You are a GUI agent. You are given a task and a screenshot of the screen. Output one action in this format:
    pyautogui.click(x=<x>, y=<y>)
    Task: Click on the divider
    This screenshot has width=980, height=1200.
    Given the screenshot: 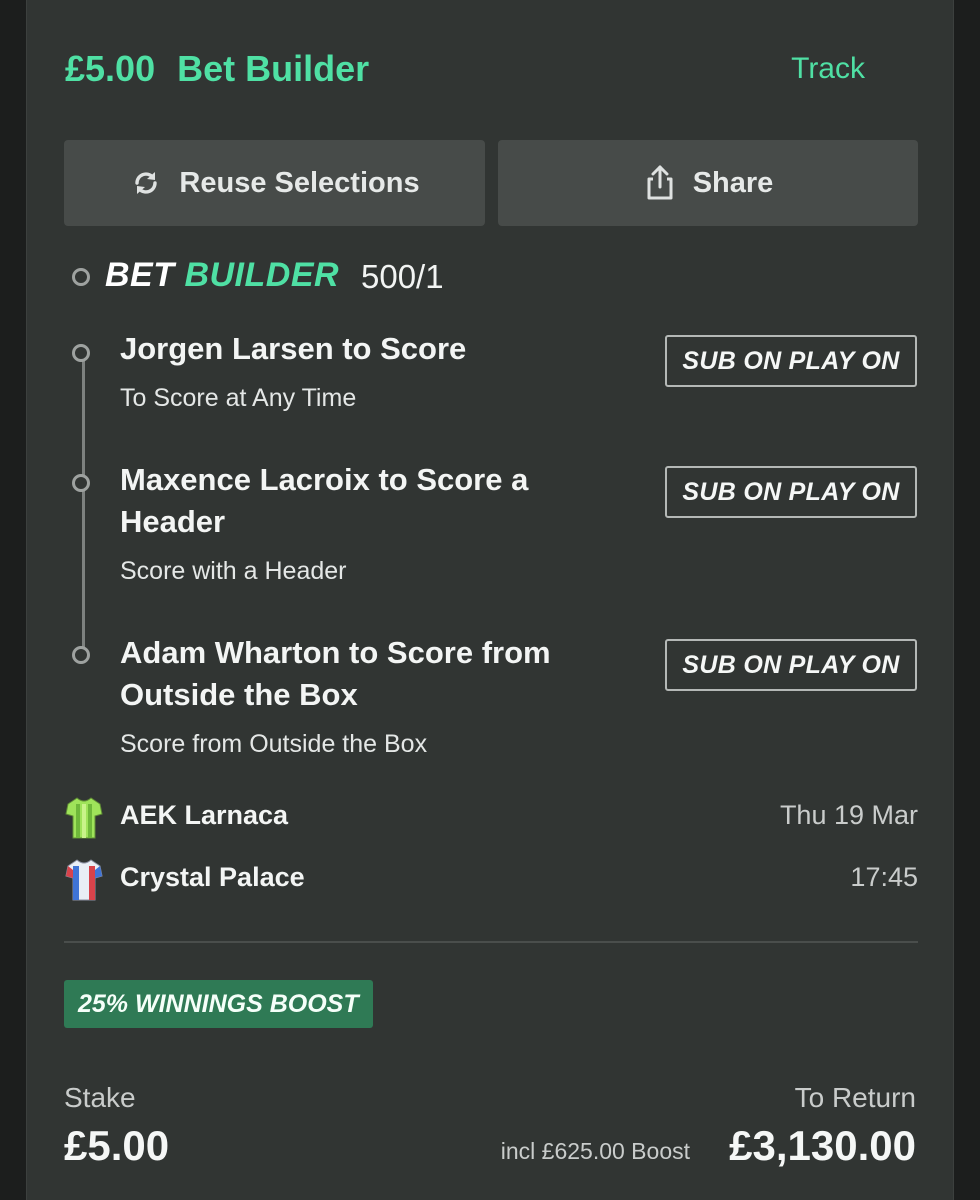 What is the action you would take?
    pyautogui.click(x=491, y=942)
    